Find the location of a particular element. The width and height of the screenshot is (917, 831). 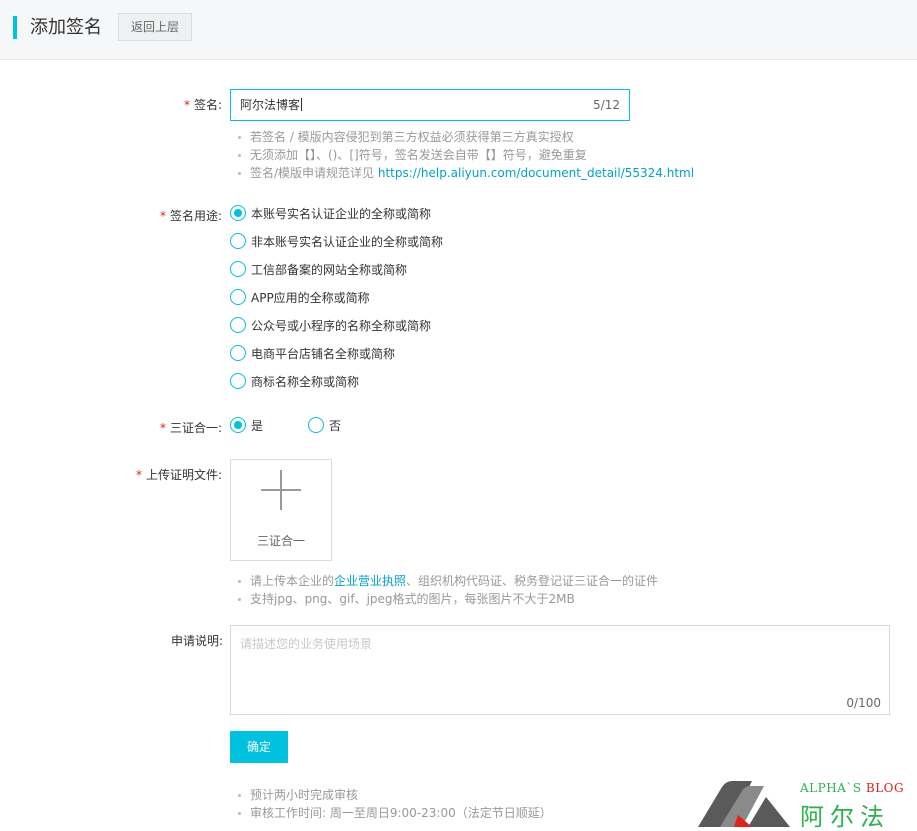

text-caret is located at coordinates (302, 104).